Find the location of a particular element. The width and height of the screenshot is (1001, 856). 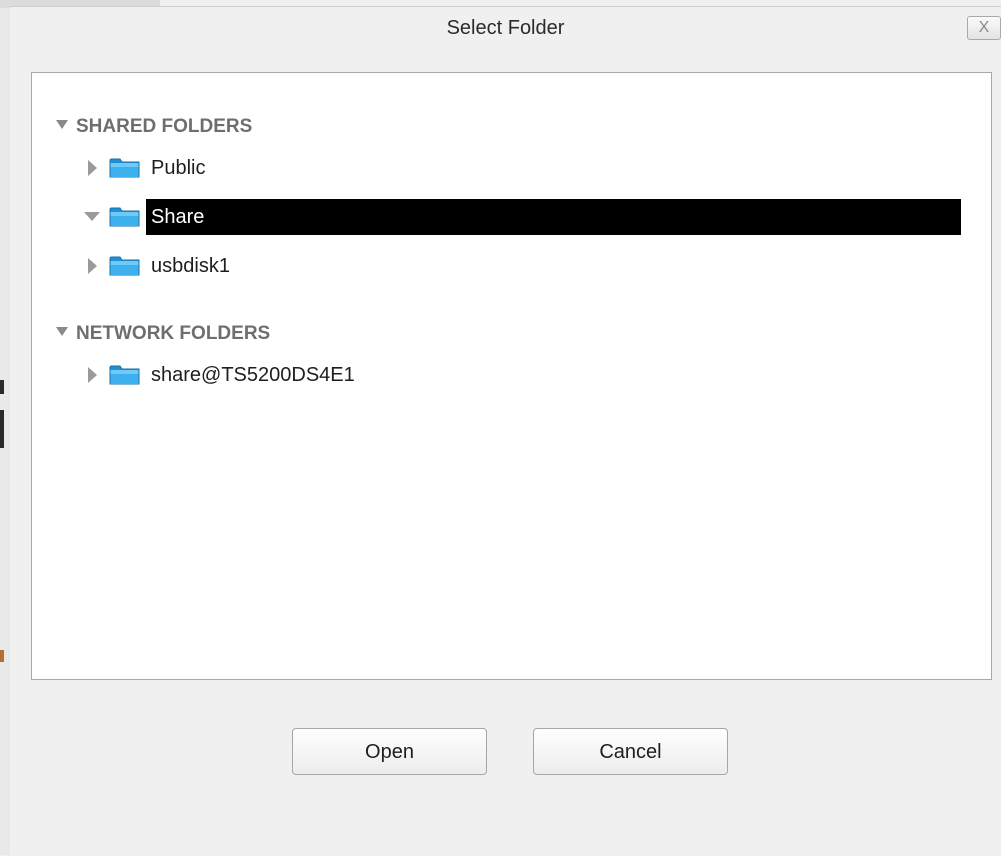

section-header-shared-folders: SHARED FOLDERS is located at coordinates (154, 127).